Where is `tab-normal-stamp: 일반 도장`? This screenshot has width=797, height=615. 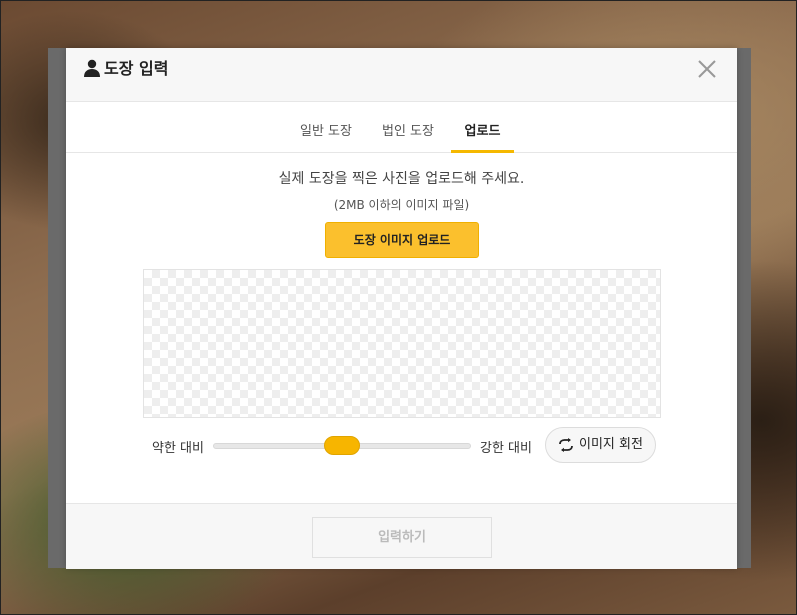 tab-normal-stamp: 일반 도장 is located at coordinates (326, 126).